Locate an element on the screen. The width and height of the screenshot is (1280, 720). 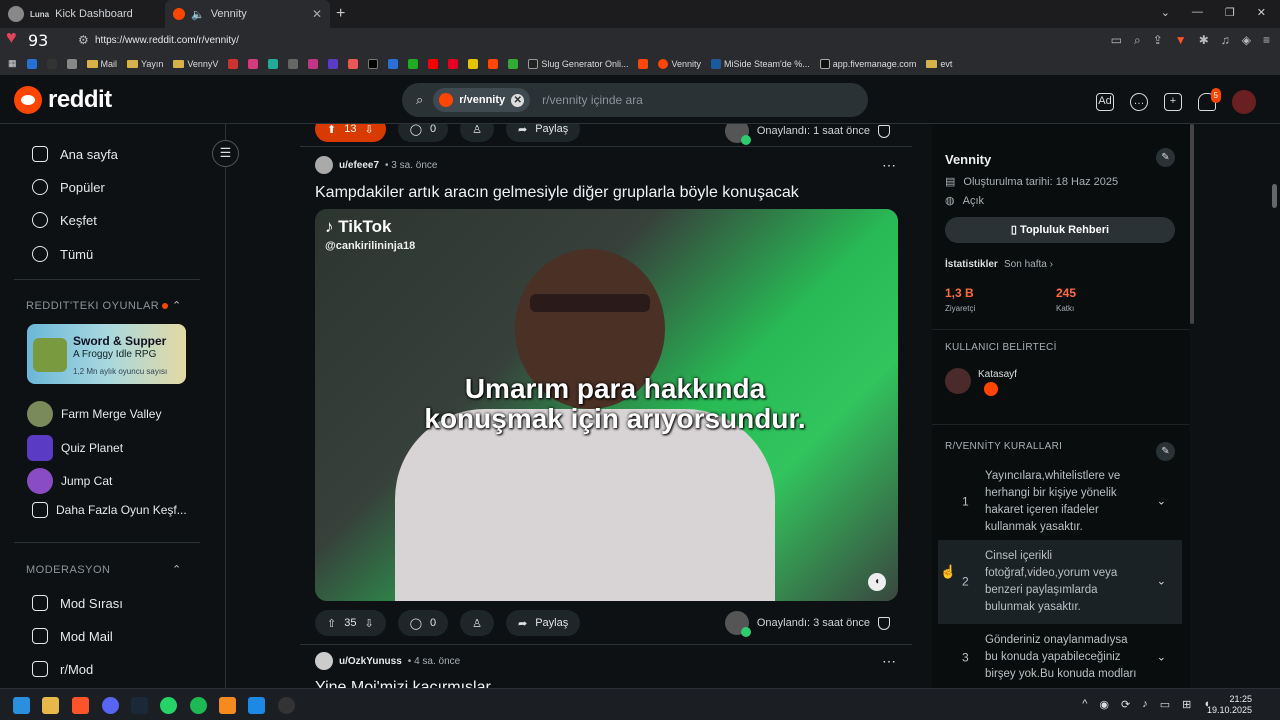
reddit-icon is located at coordinates (643, 63).